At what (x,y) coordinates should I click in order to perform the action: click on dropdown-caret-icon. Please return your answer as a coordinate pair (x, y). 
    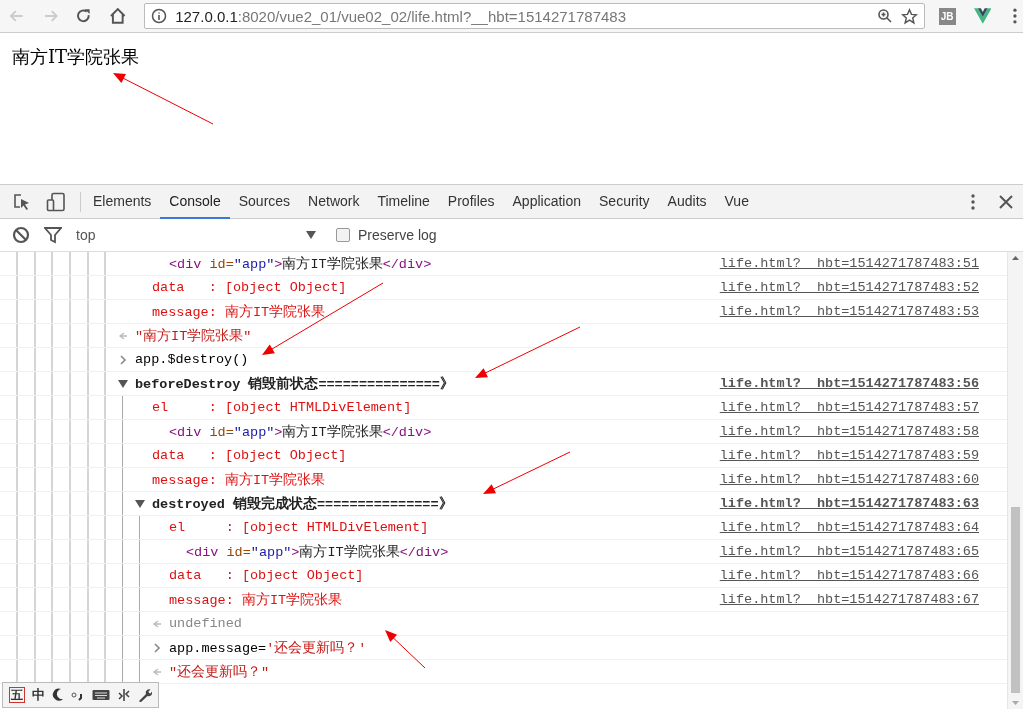
    Looking at the image, I should click on (311, 235).